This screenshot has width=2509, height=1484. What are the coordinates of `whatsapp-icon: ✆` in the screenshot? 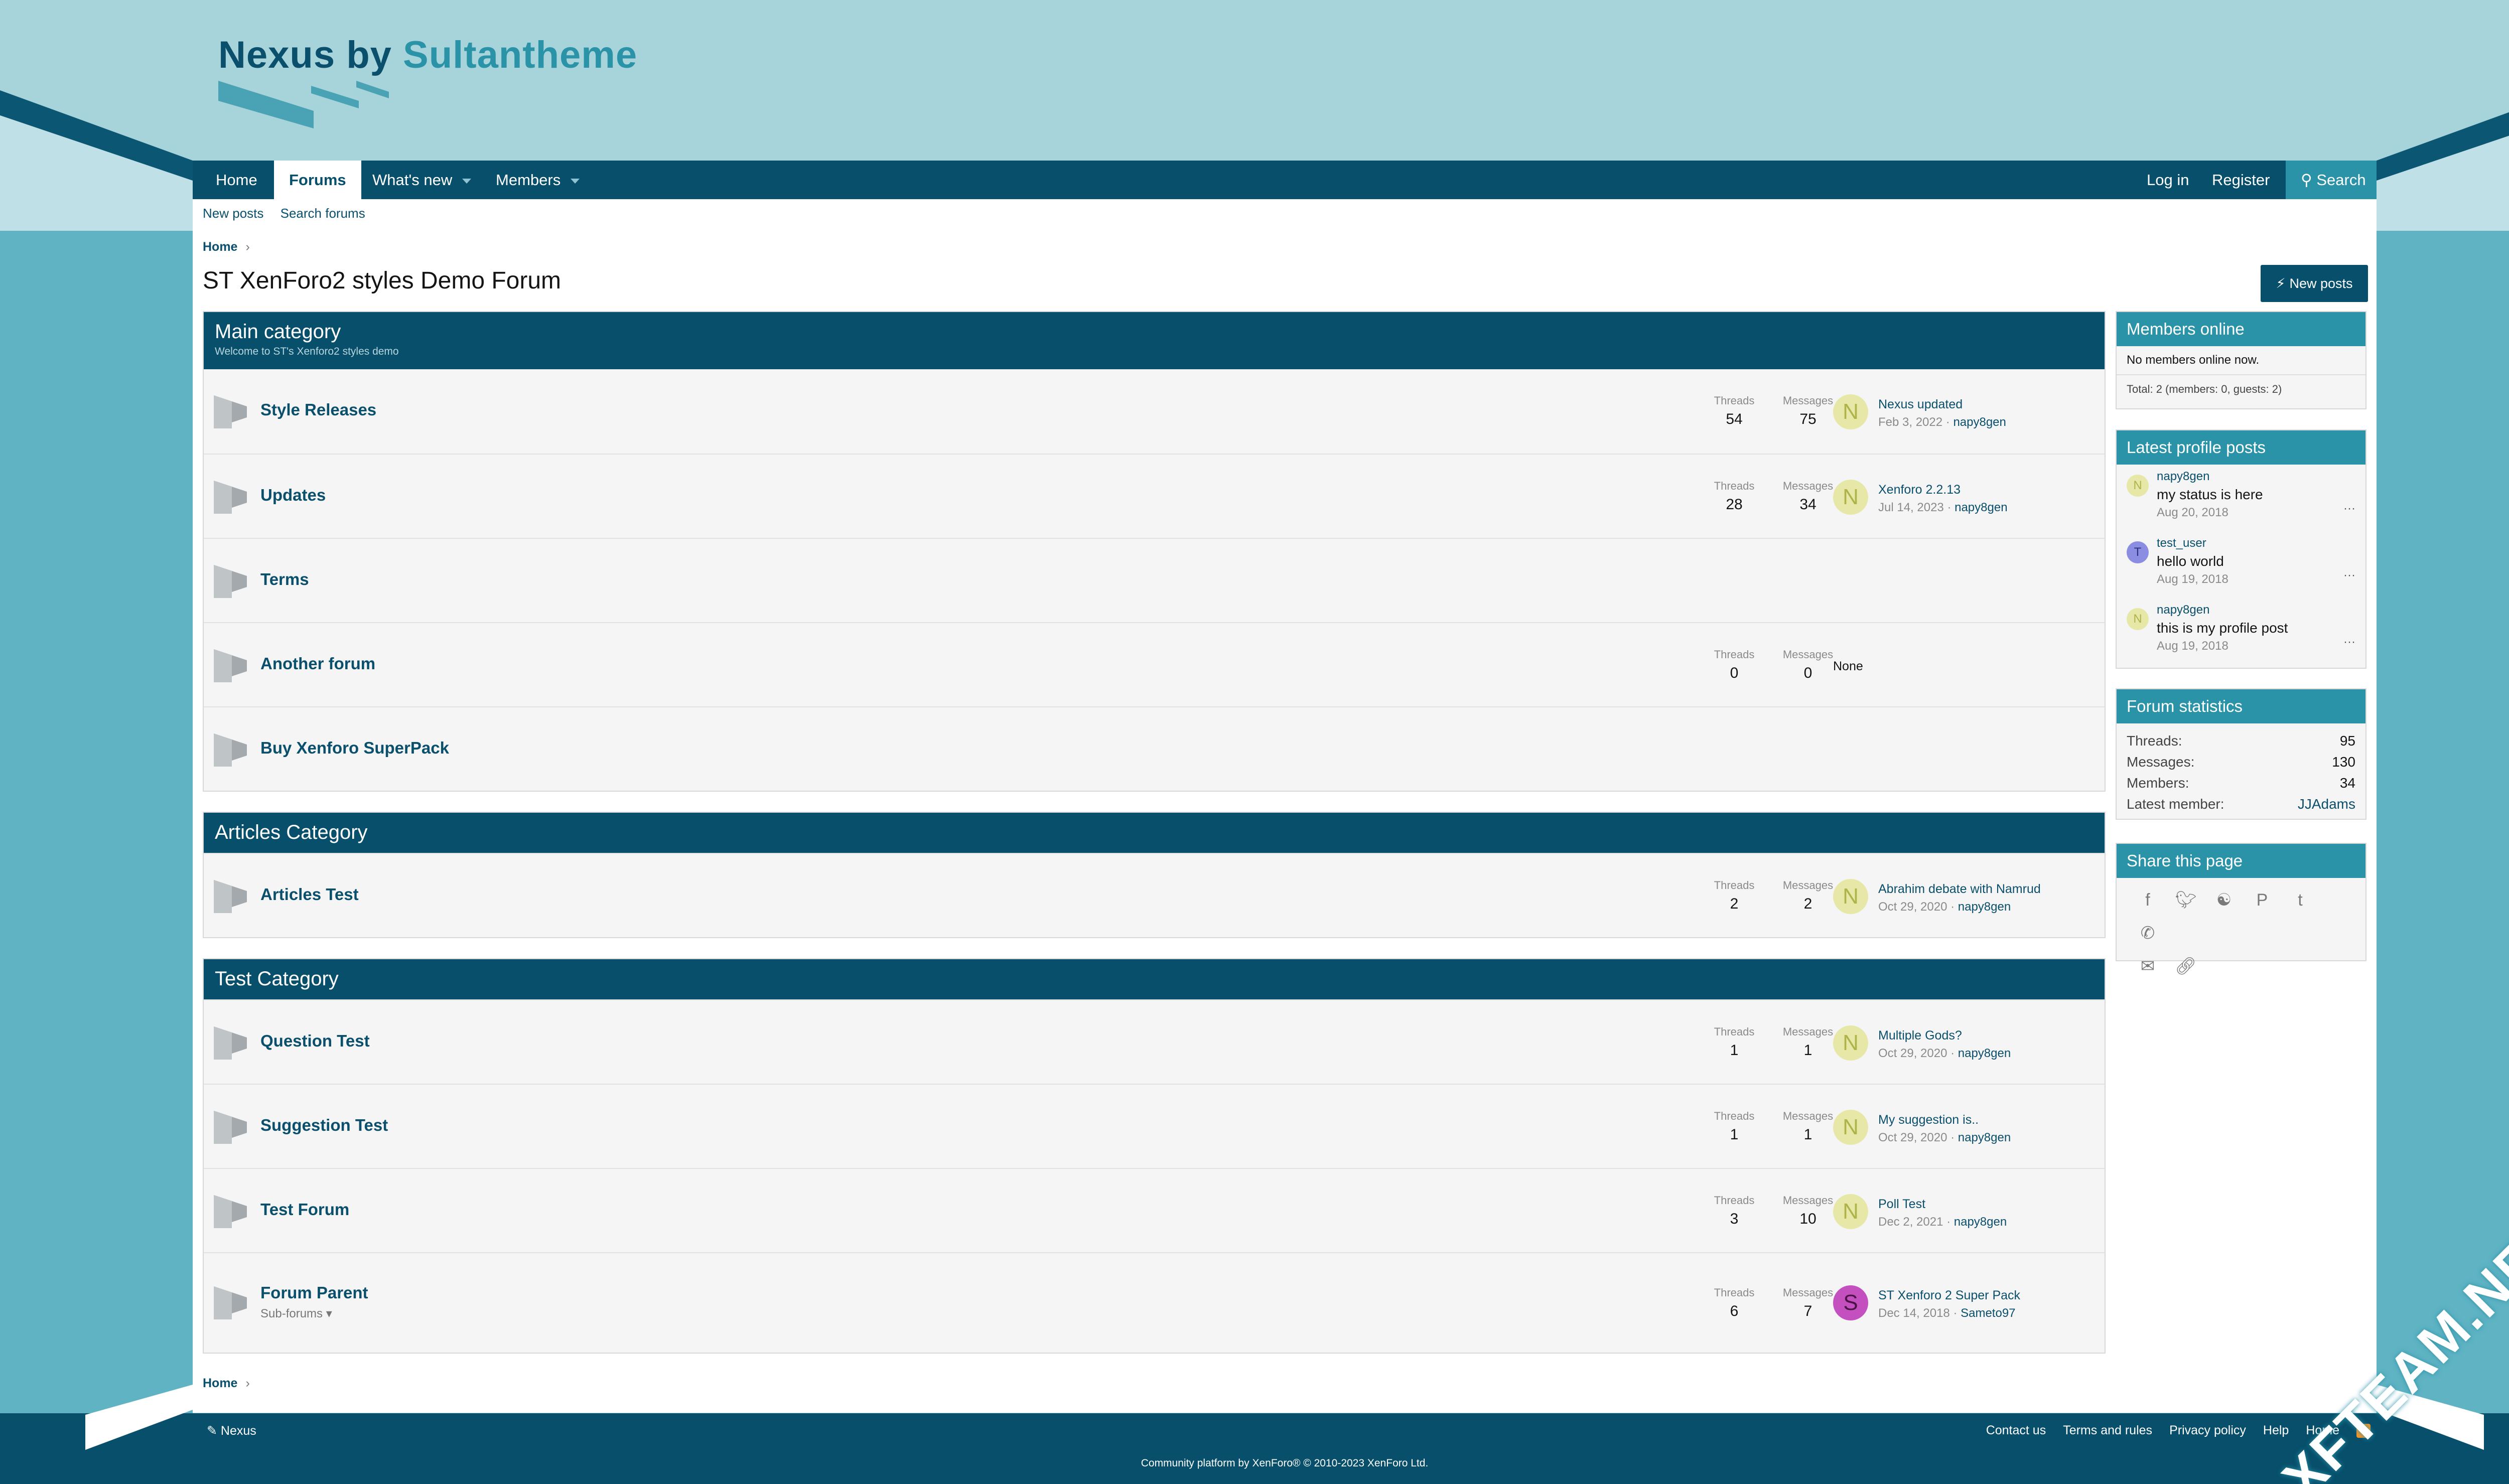 It's located at (2148, 933).